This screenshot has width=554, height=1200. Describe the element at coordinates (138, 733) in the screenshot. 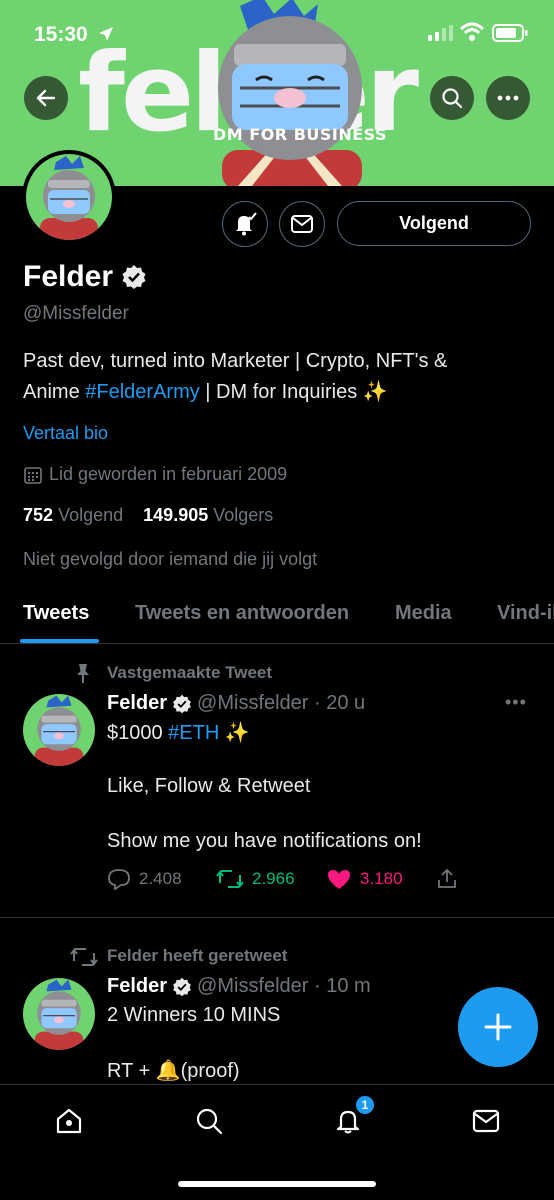

I see `tweet-text: $1000` at that location.